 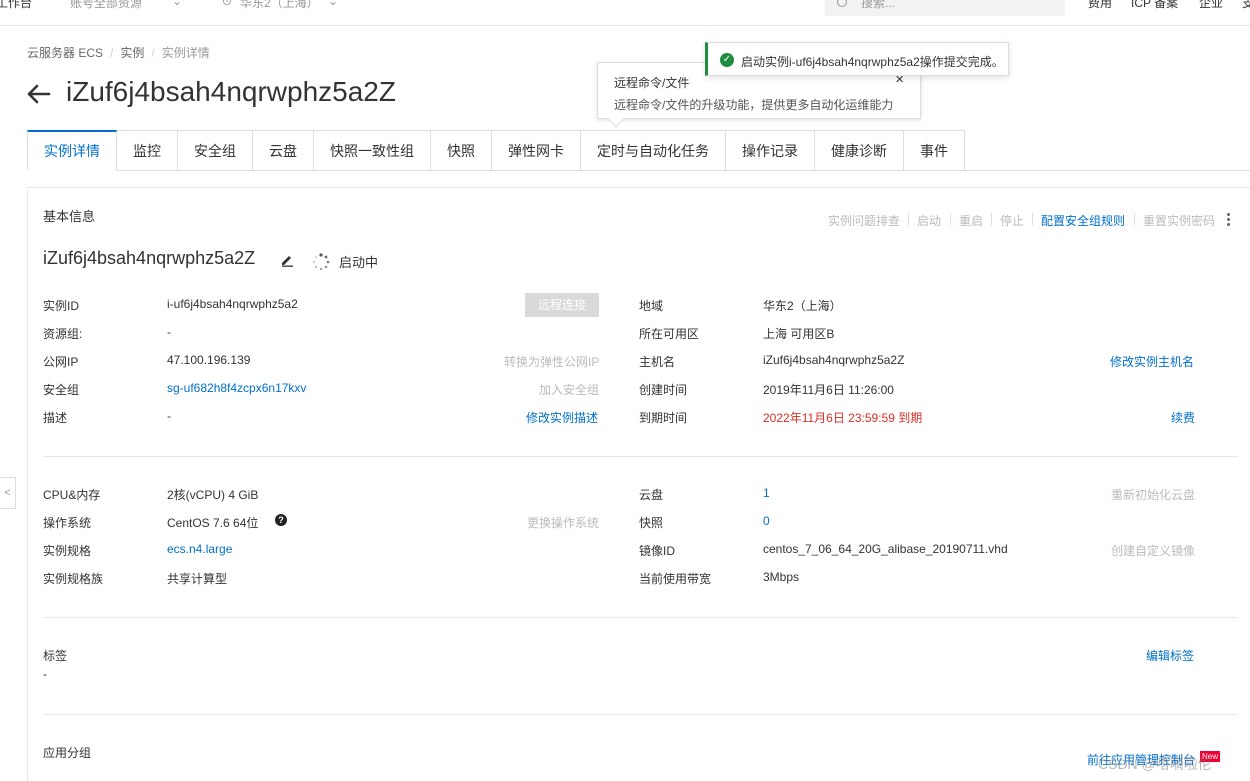 I want to click on hostname-value: iZuf6j4bsah4nqrwphz5a2Z, so click(x=834, y=360).